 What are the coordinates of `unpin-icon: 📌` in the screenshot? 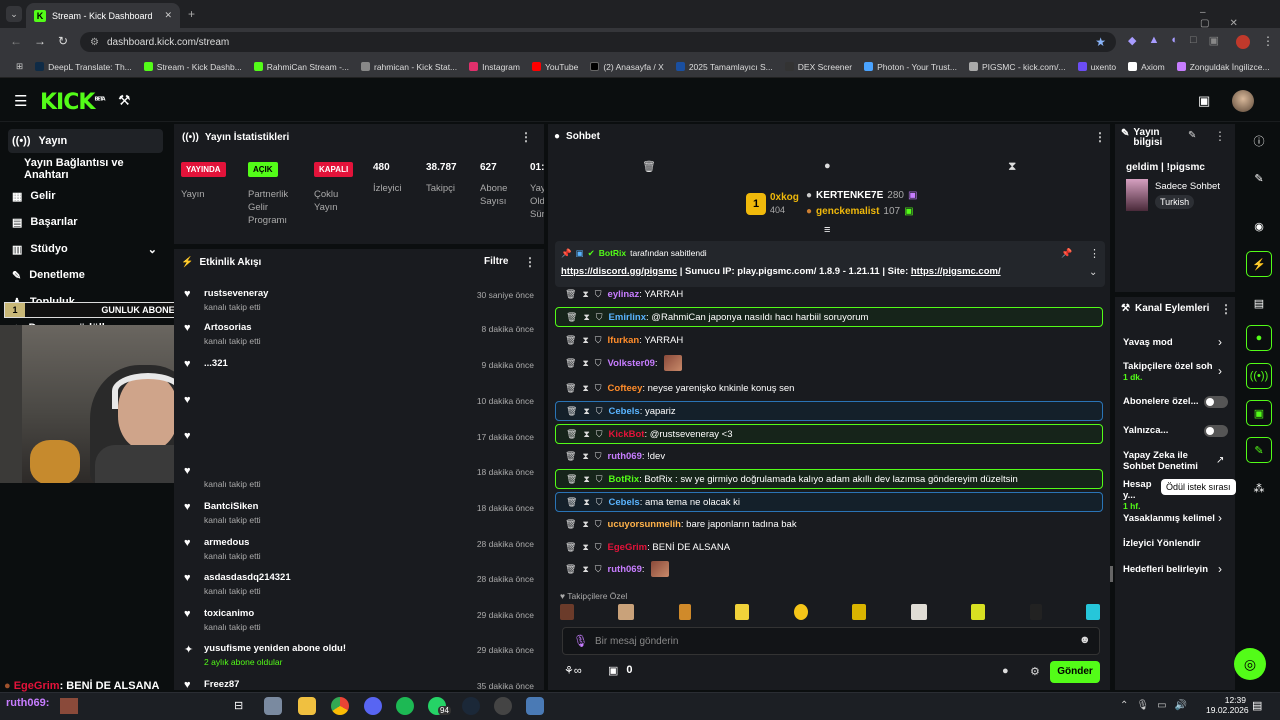 It's located at (1066, 253).